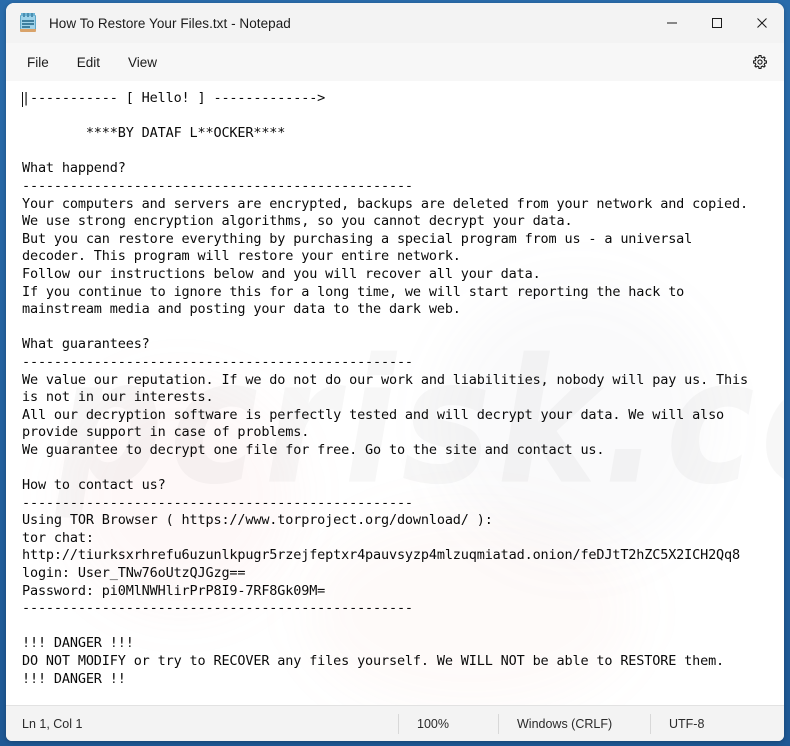 The width and height of the screenshot is (790, 746). I want to click on status-cursor-position: Ln 1, Col 1, so click(52, 723).